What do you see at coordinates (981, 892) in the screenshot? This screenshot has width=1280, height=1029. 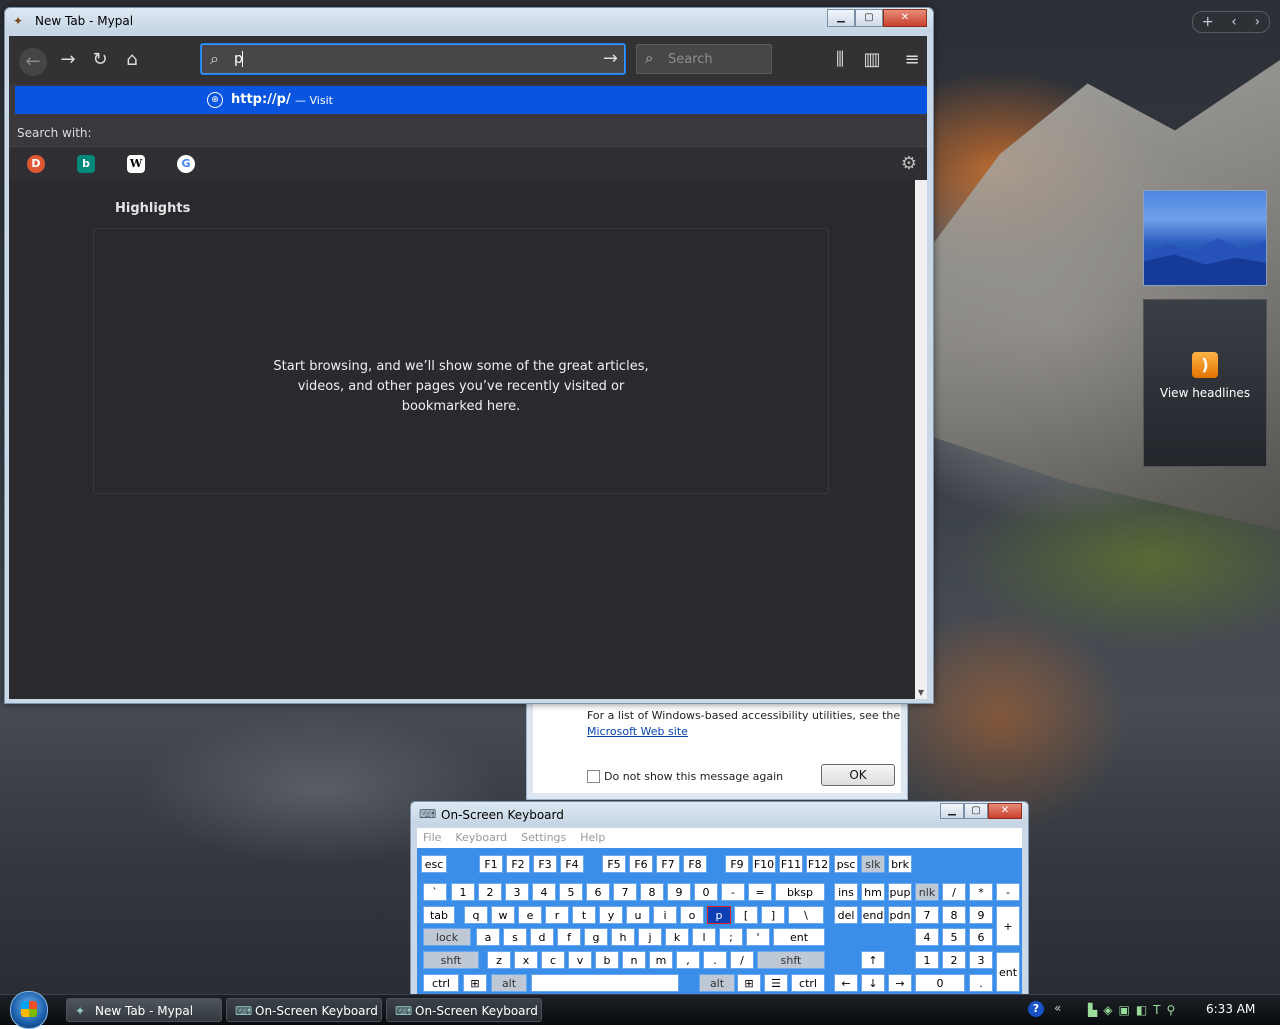 I see `key-*: *` at bounding box center [981, 892].